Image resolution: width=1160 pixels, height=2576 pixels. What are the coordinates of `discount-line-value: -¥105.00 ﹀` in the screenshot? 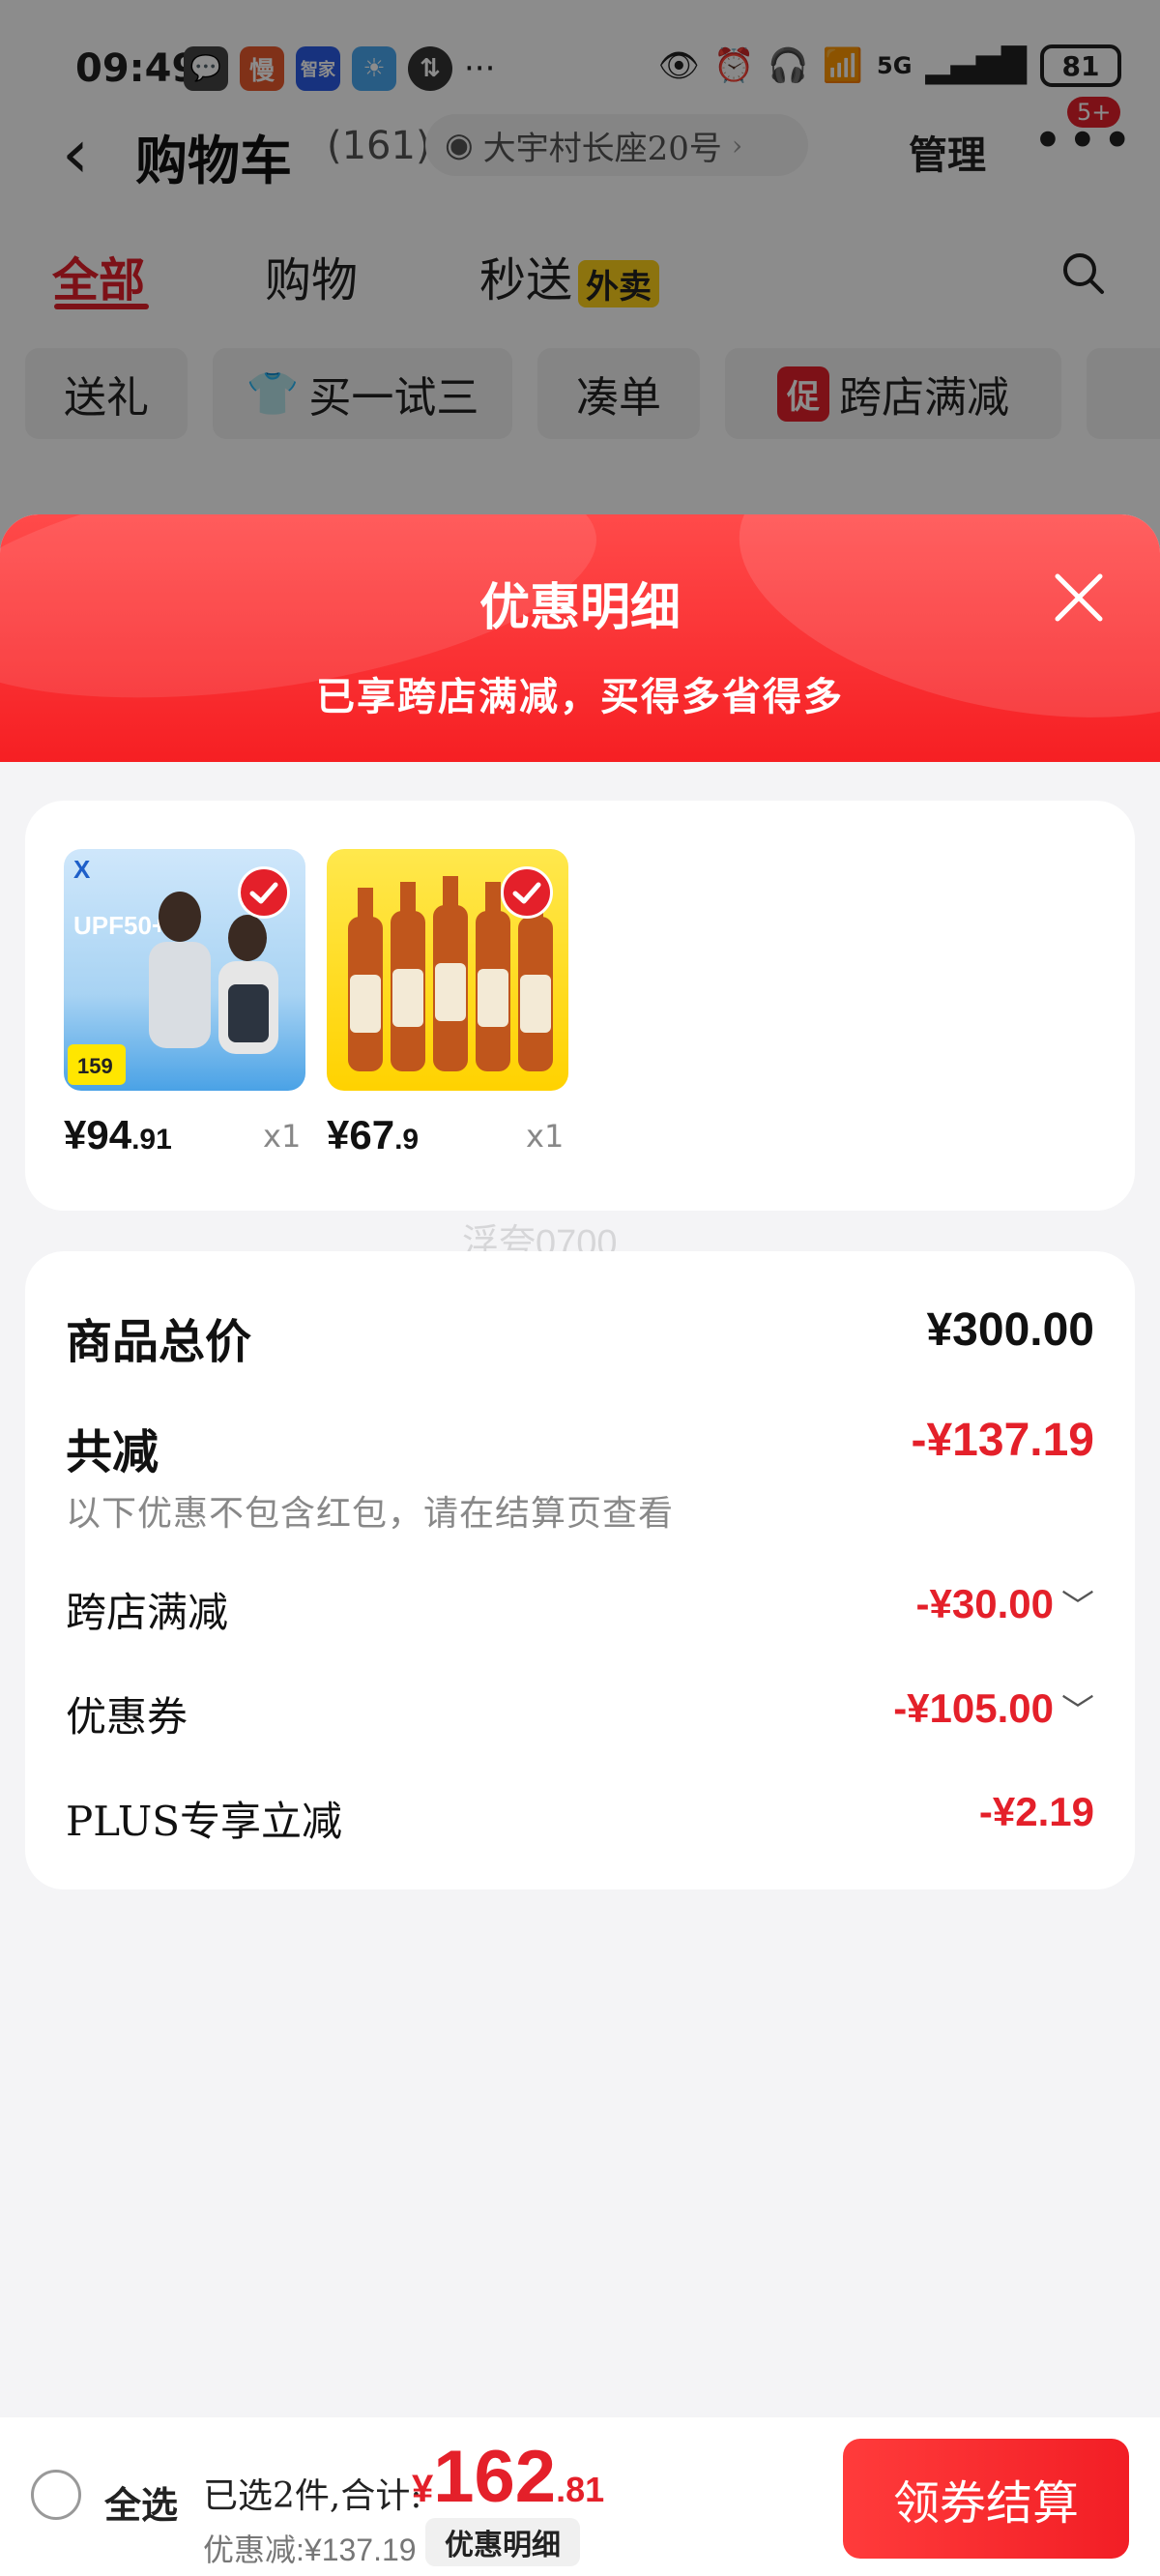 It's located at (994, 1708).